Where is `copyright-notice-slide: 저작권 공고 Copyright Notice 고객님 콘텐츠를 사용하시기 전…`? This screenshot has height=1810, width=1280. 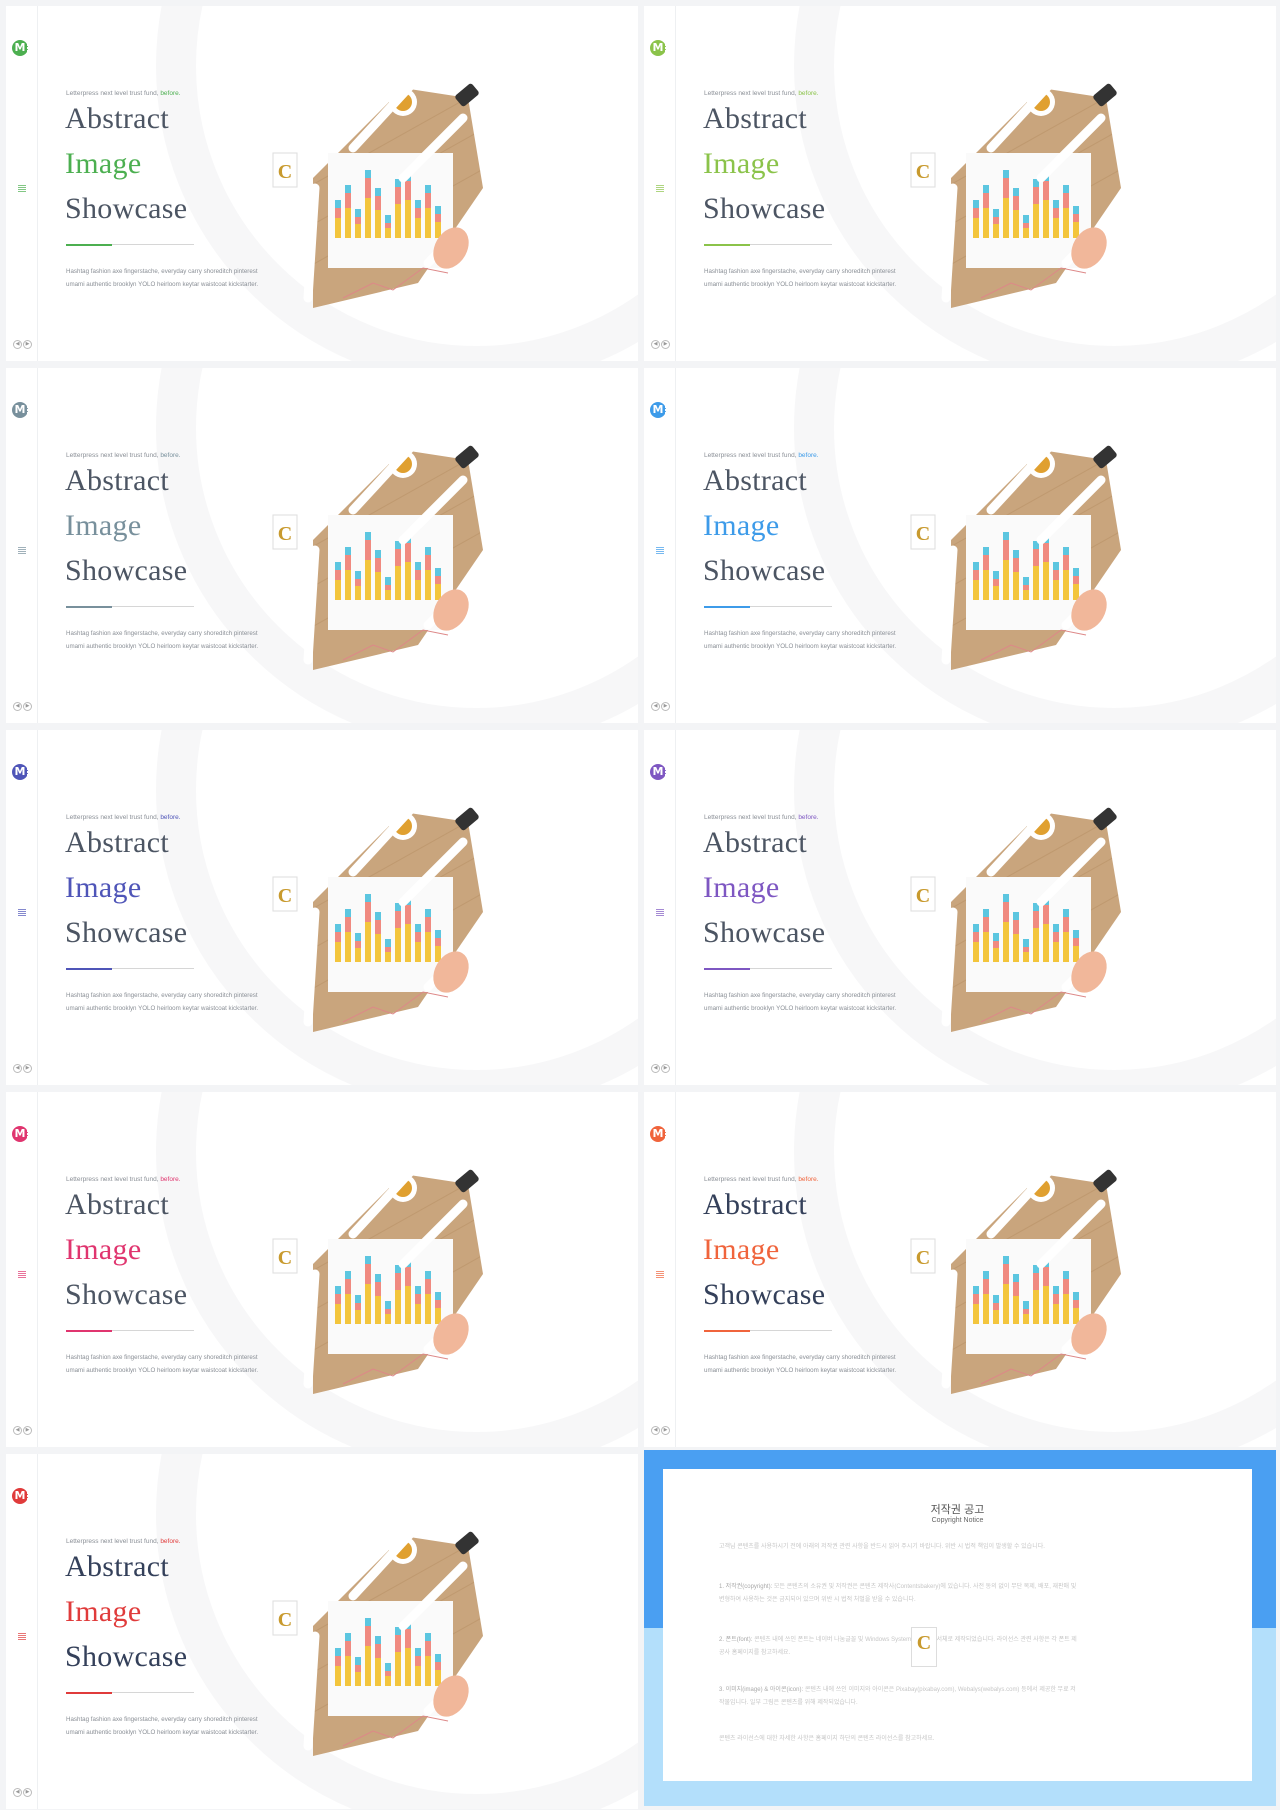
copyright-notice-slide: 저작권 공고 Copyright Notice 고객님 콘텐츠를 사용하시기 전… is located at coordinates (960, 1628).